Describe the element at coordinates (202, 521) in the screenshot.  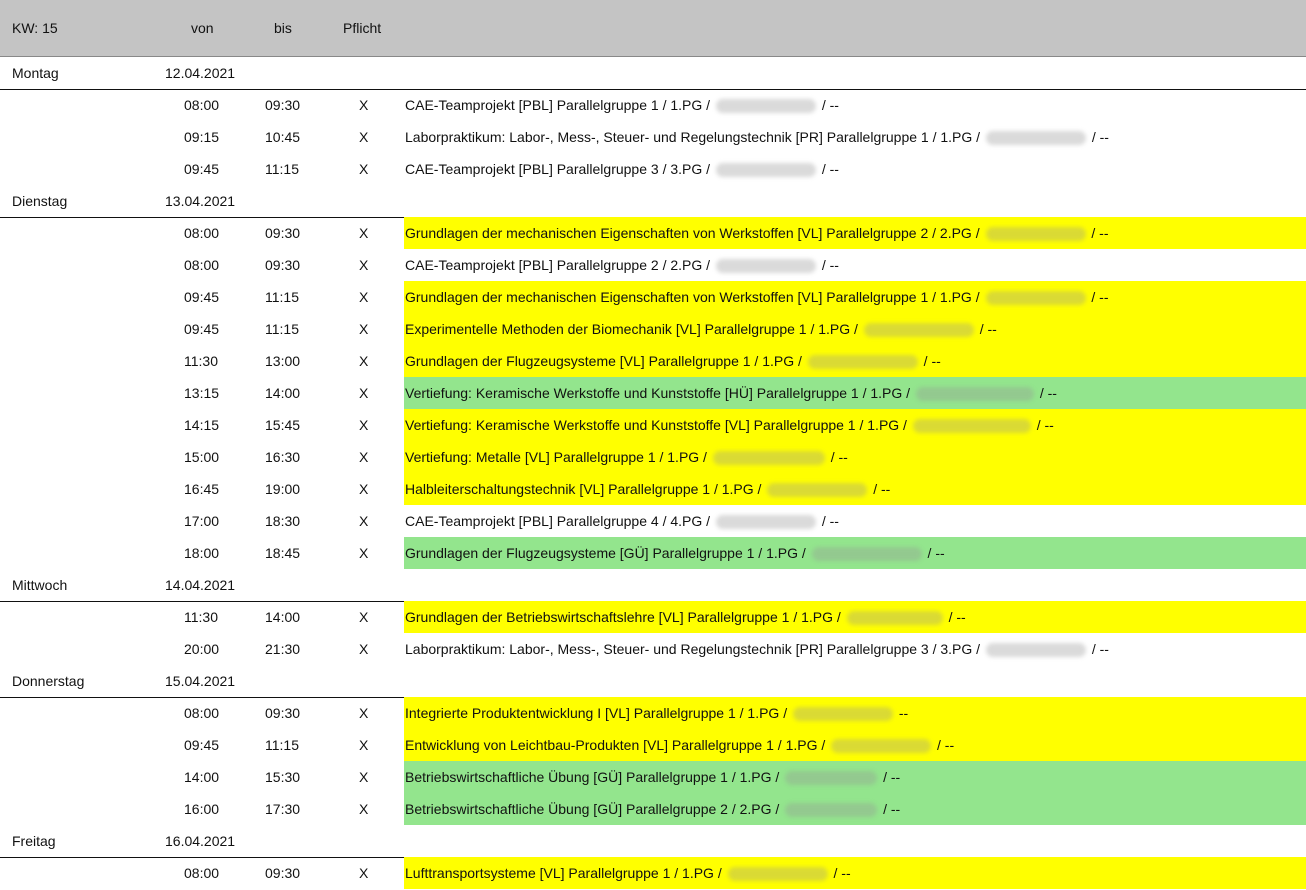
I see `event-start-time: 17:00` at that location.